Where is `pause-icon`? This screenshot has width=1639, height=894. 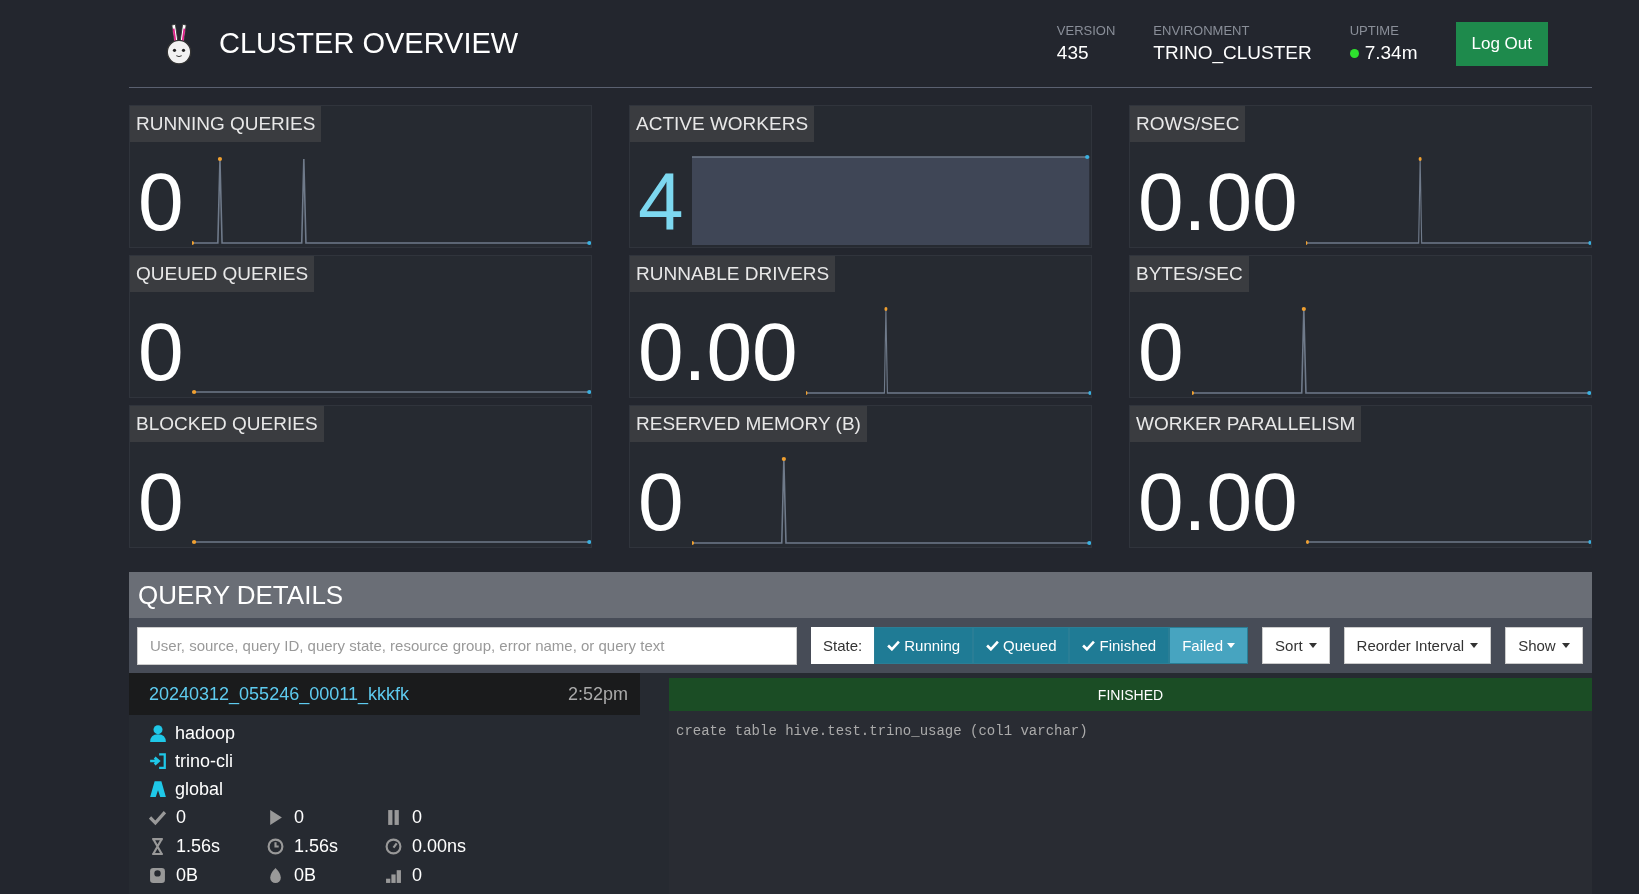 pause-icon is located at coordinates (393, 817).